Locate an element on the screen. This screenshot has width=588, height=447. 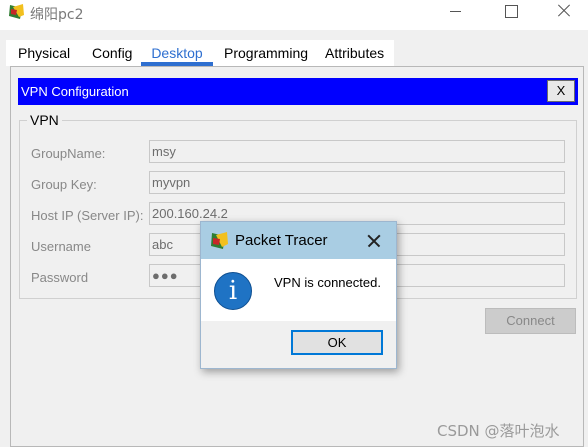
packet-tracer-dialog: Packet Tracer i VPN is connected. OK is located at coordinates (298, 295).